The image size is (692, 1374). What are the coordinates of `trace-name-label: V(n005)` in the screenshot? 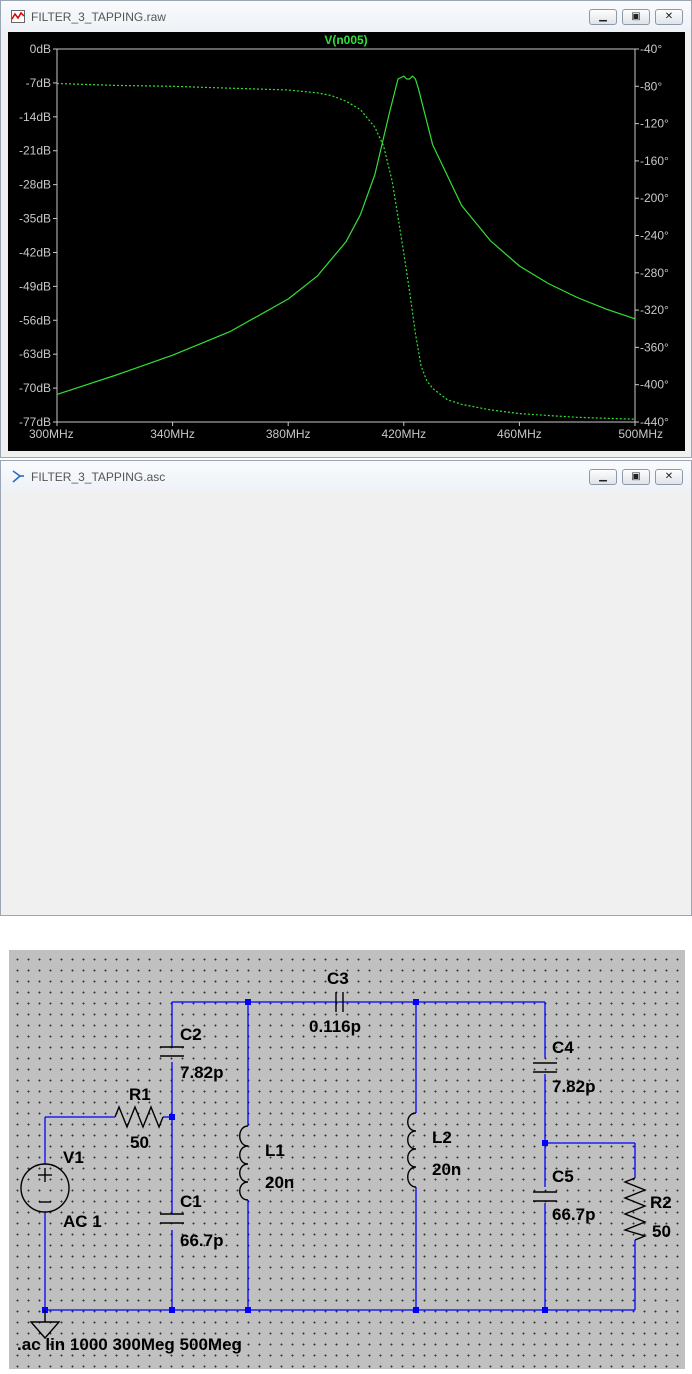 It's located at (345, 40).